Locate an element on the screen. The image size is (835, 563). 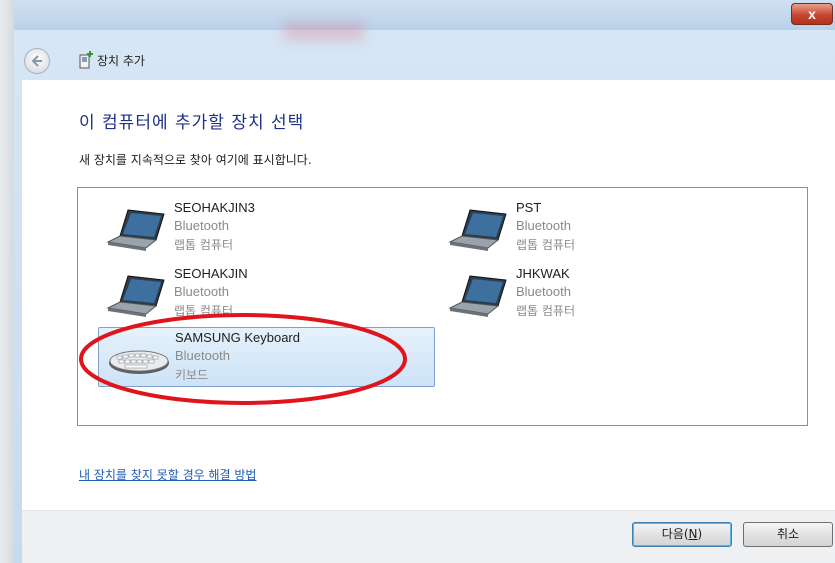
back-button is located at coordinates (37, 61).